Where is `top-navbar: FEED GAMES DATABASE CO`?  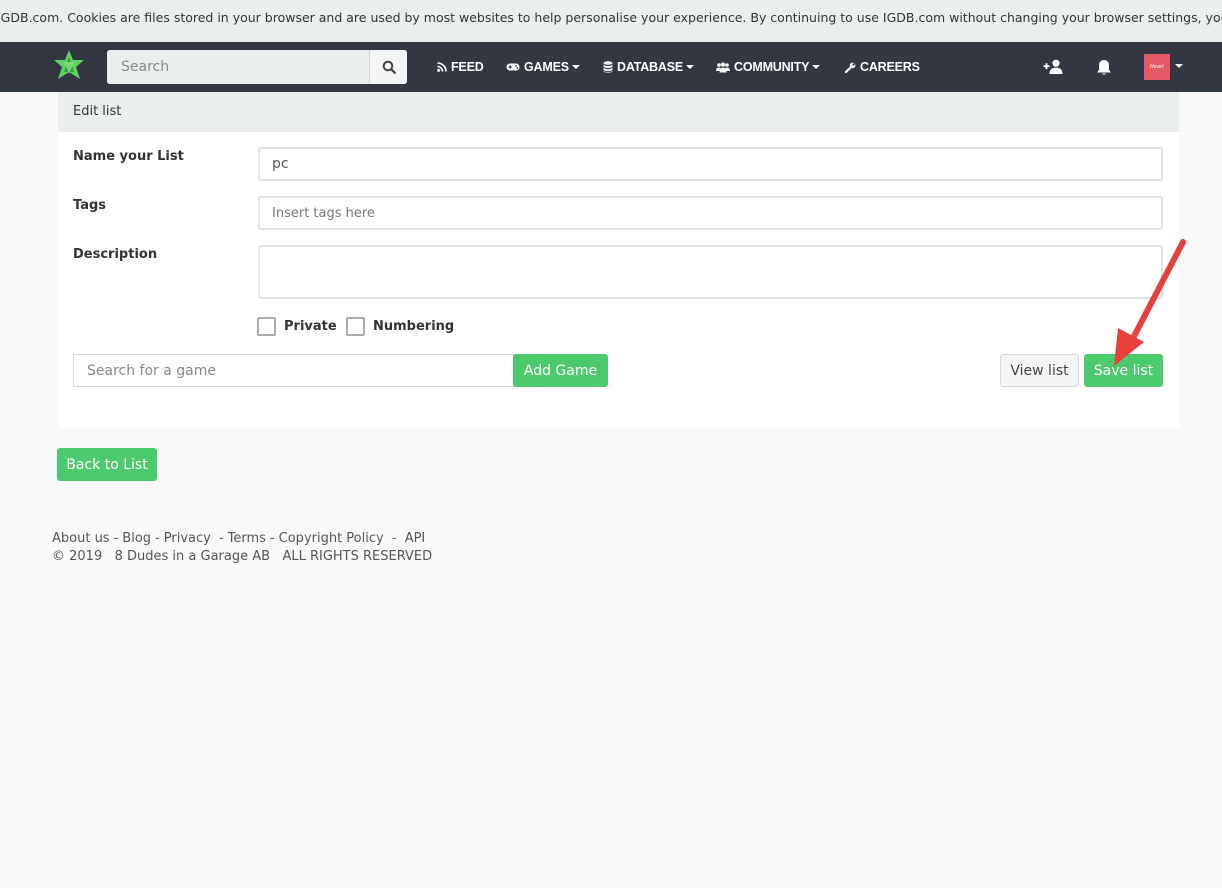 top-navbar: FEED GAMES DATABASE CO is located at coordinates (611, 67).